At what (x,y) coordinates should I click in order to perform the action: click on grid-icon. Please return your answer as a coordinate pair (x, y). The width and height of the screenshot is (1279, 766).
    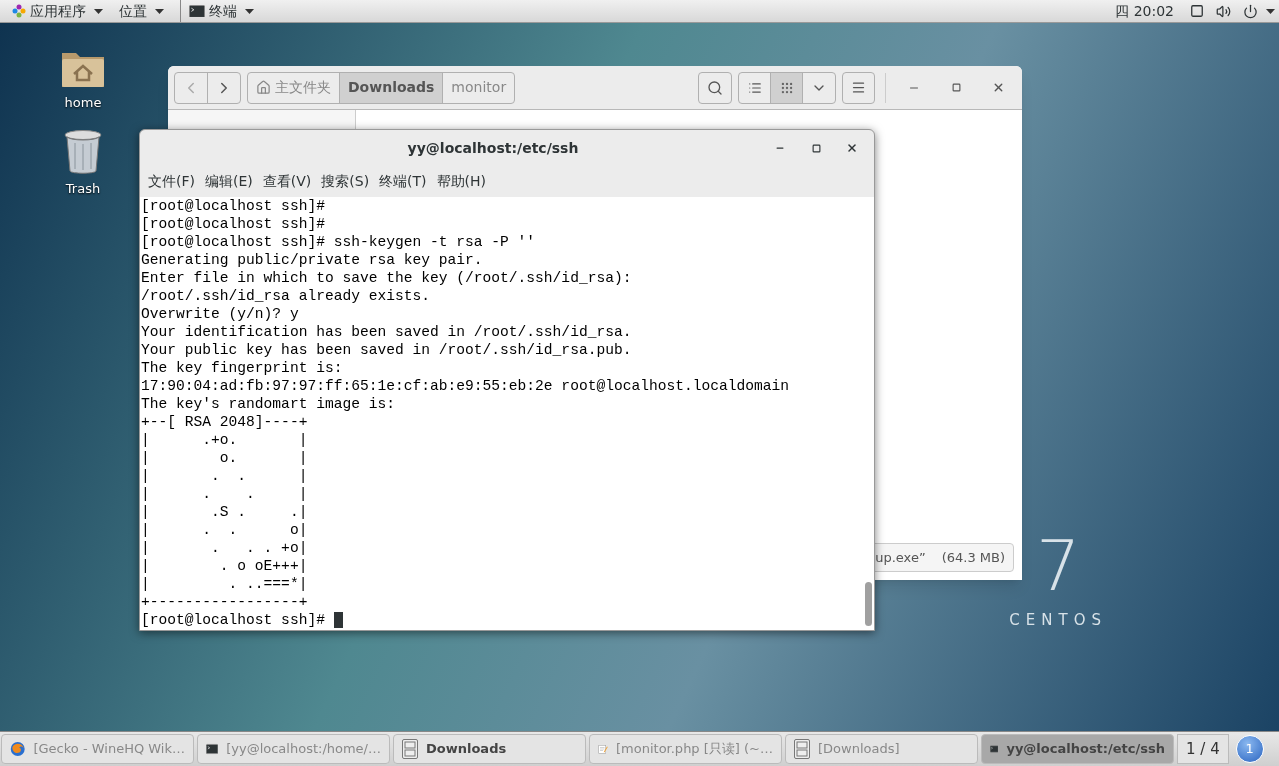
    Looking at the image, I should click on (786, 87).